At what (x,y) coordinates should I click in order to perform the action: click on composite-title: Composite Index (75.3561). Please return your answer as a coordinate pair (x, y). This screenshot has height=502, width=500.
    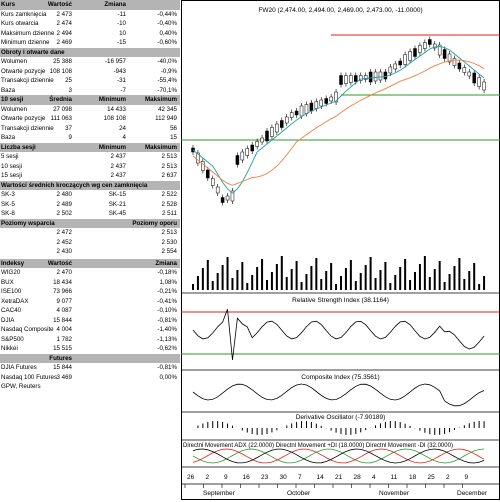
    Looking at the image, I should click on (340, 377).